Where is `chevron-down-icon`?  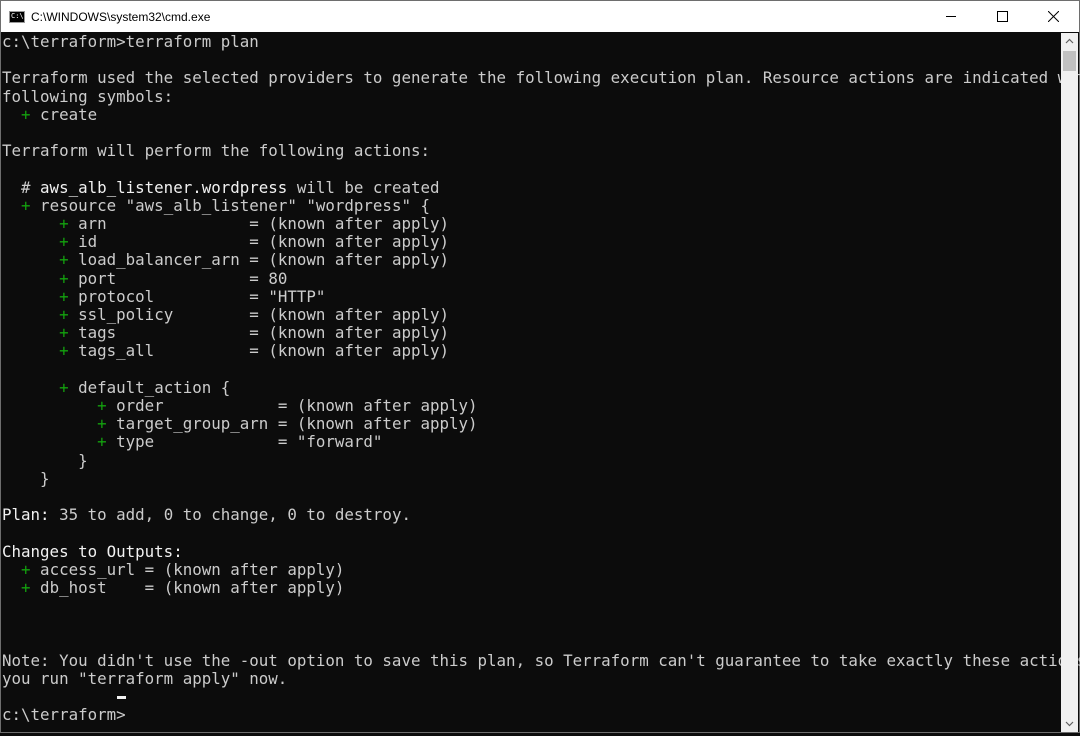
chevron-down-icon is located at coordinates (1069, 724).